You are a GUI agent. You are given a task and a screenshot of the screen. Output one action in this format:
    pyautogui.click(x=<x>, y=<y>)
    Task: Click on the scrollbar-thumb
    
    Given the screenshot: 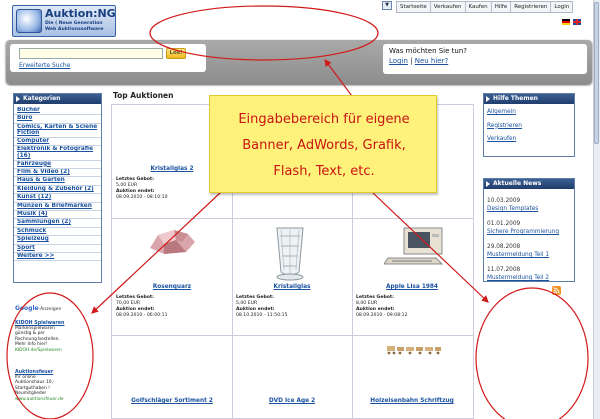 What is the action you would take?
    pyautogui.click(x=596, y=73)
    